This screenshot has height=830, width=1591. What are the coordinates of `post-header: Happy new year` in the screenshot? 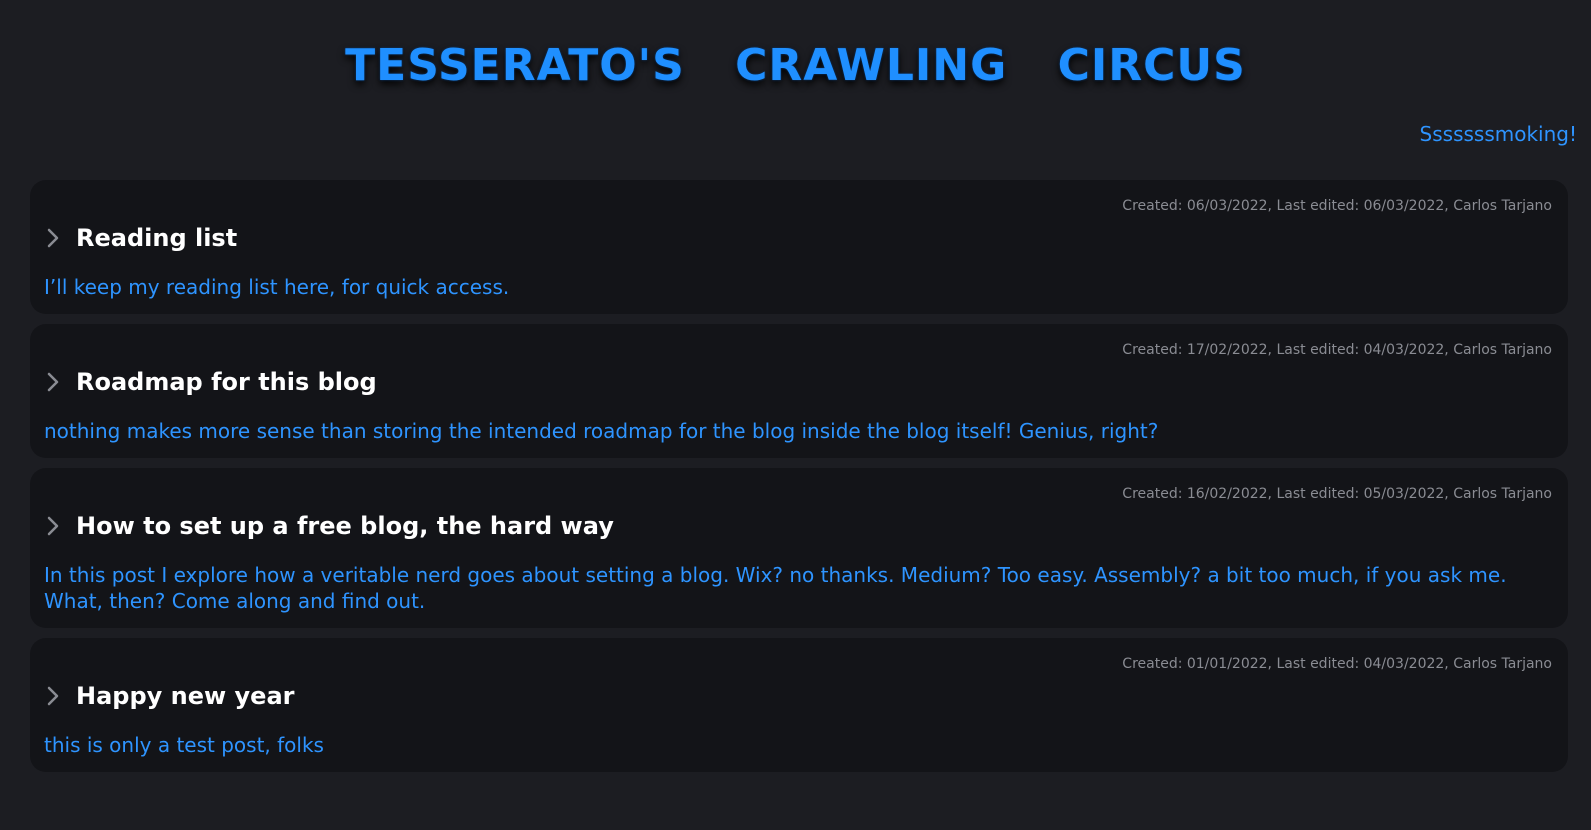 It's located at (798, 696).